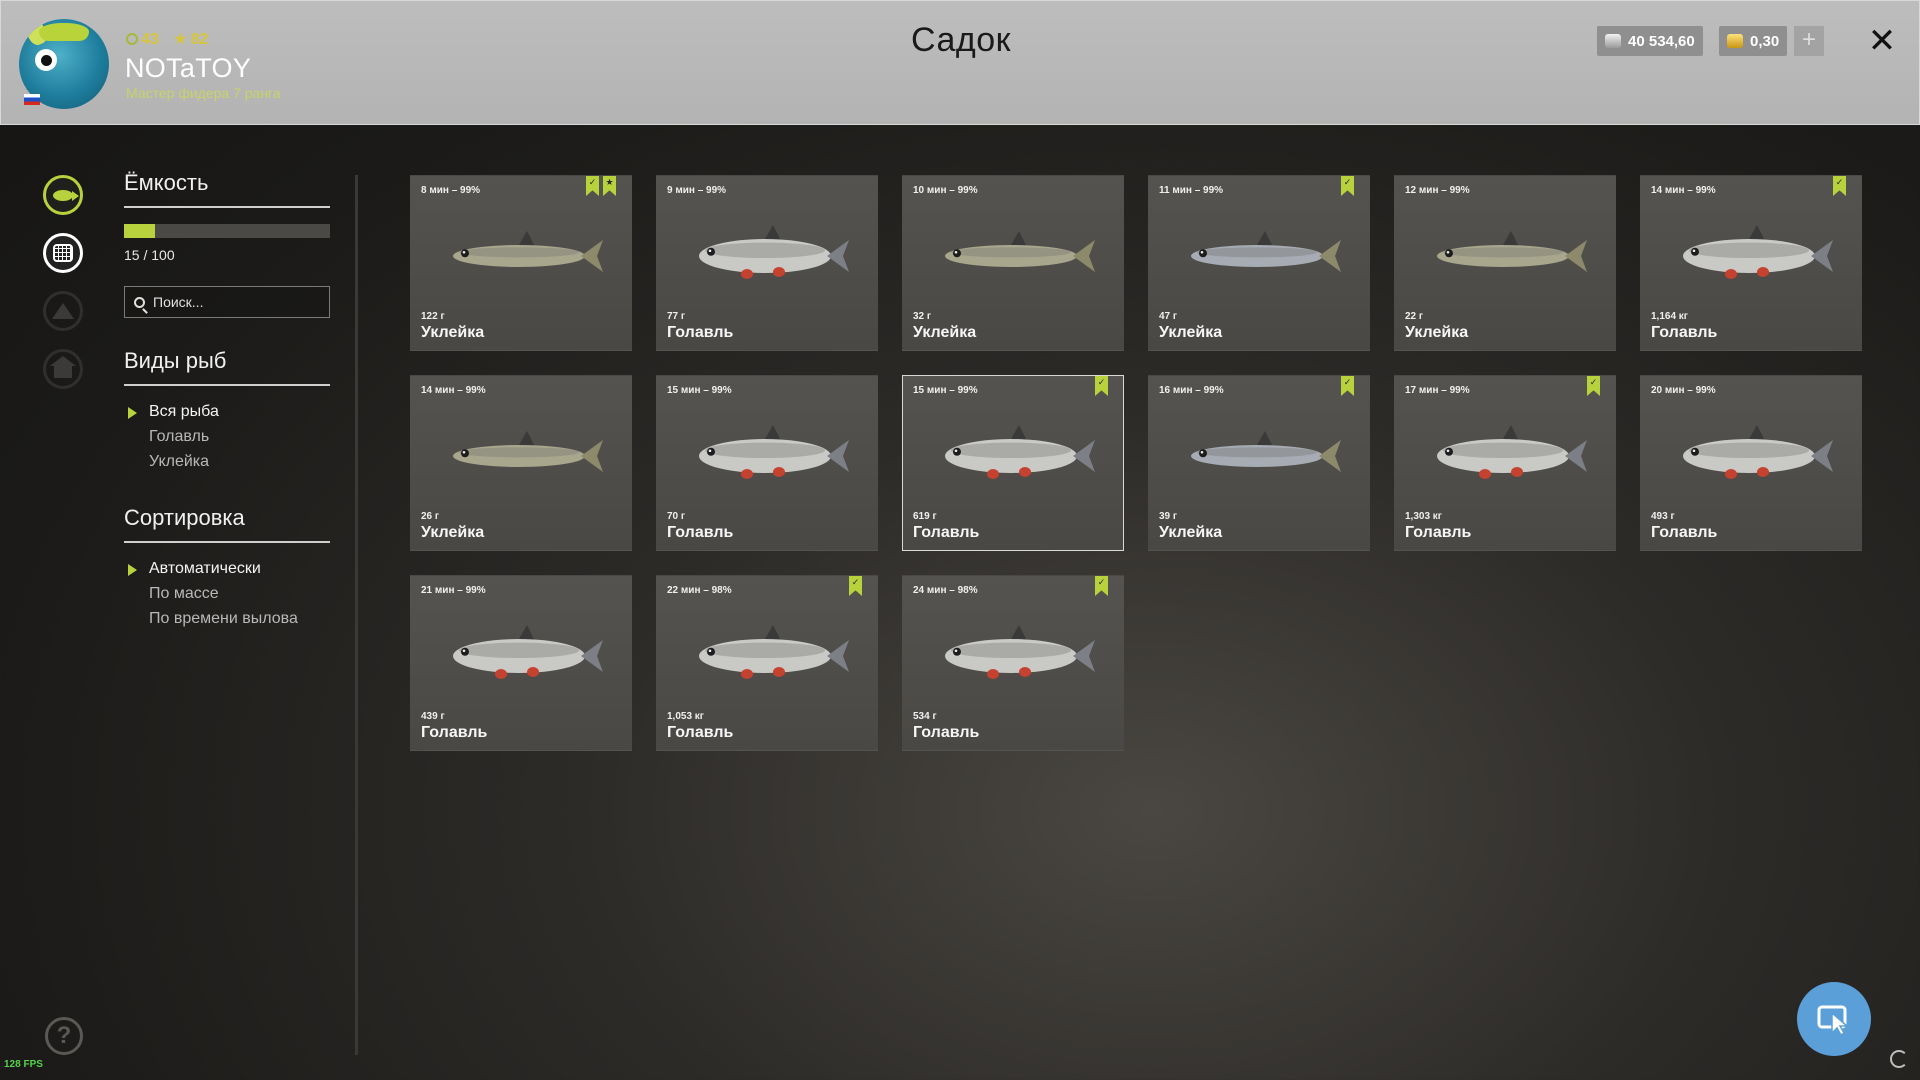  What do you see at coordinates (356, 615) in the screenshot?
I see `panel-divider` at bounding box center [356, 615].